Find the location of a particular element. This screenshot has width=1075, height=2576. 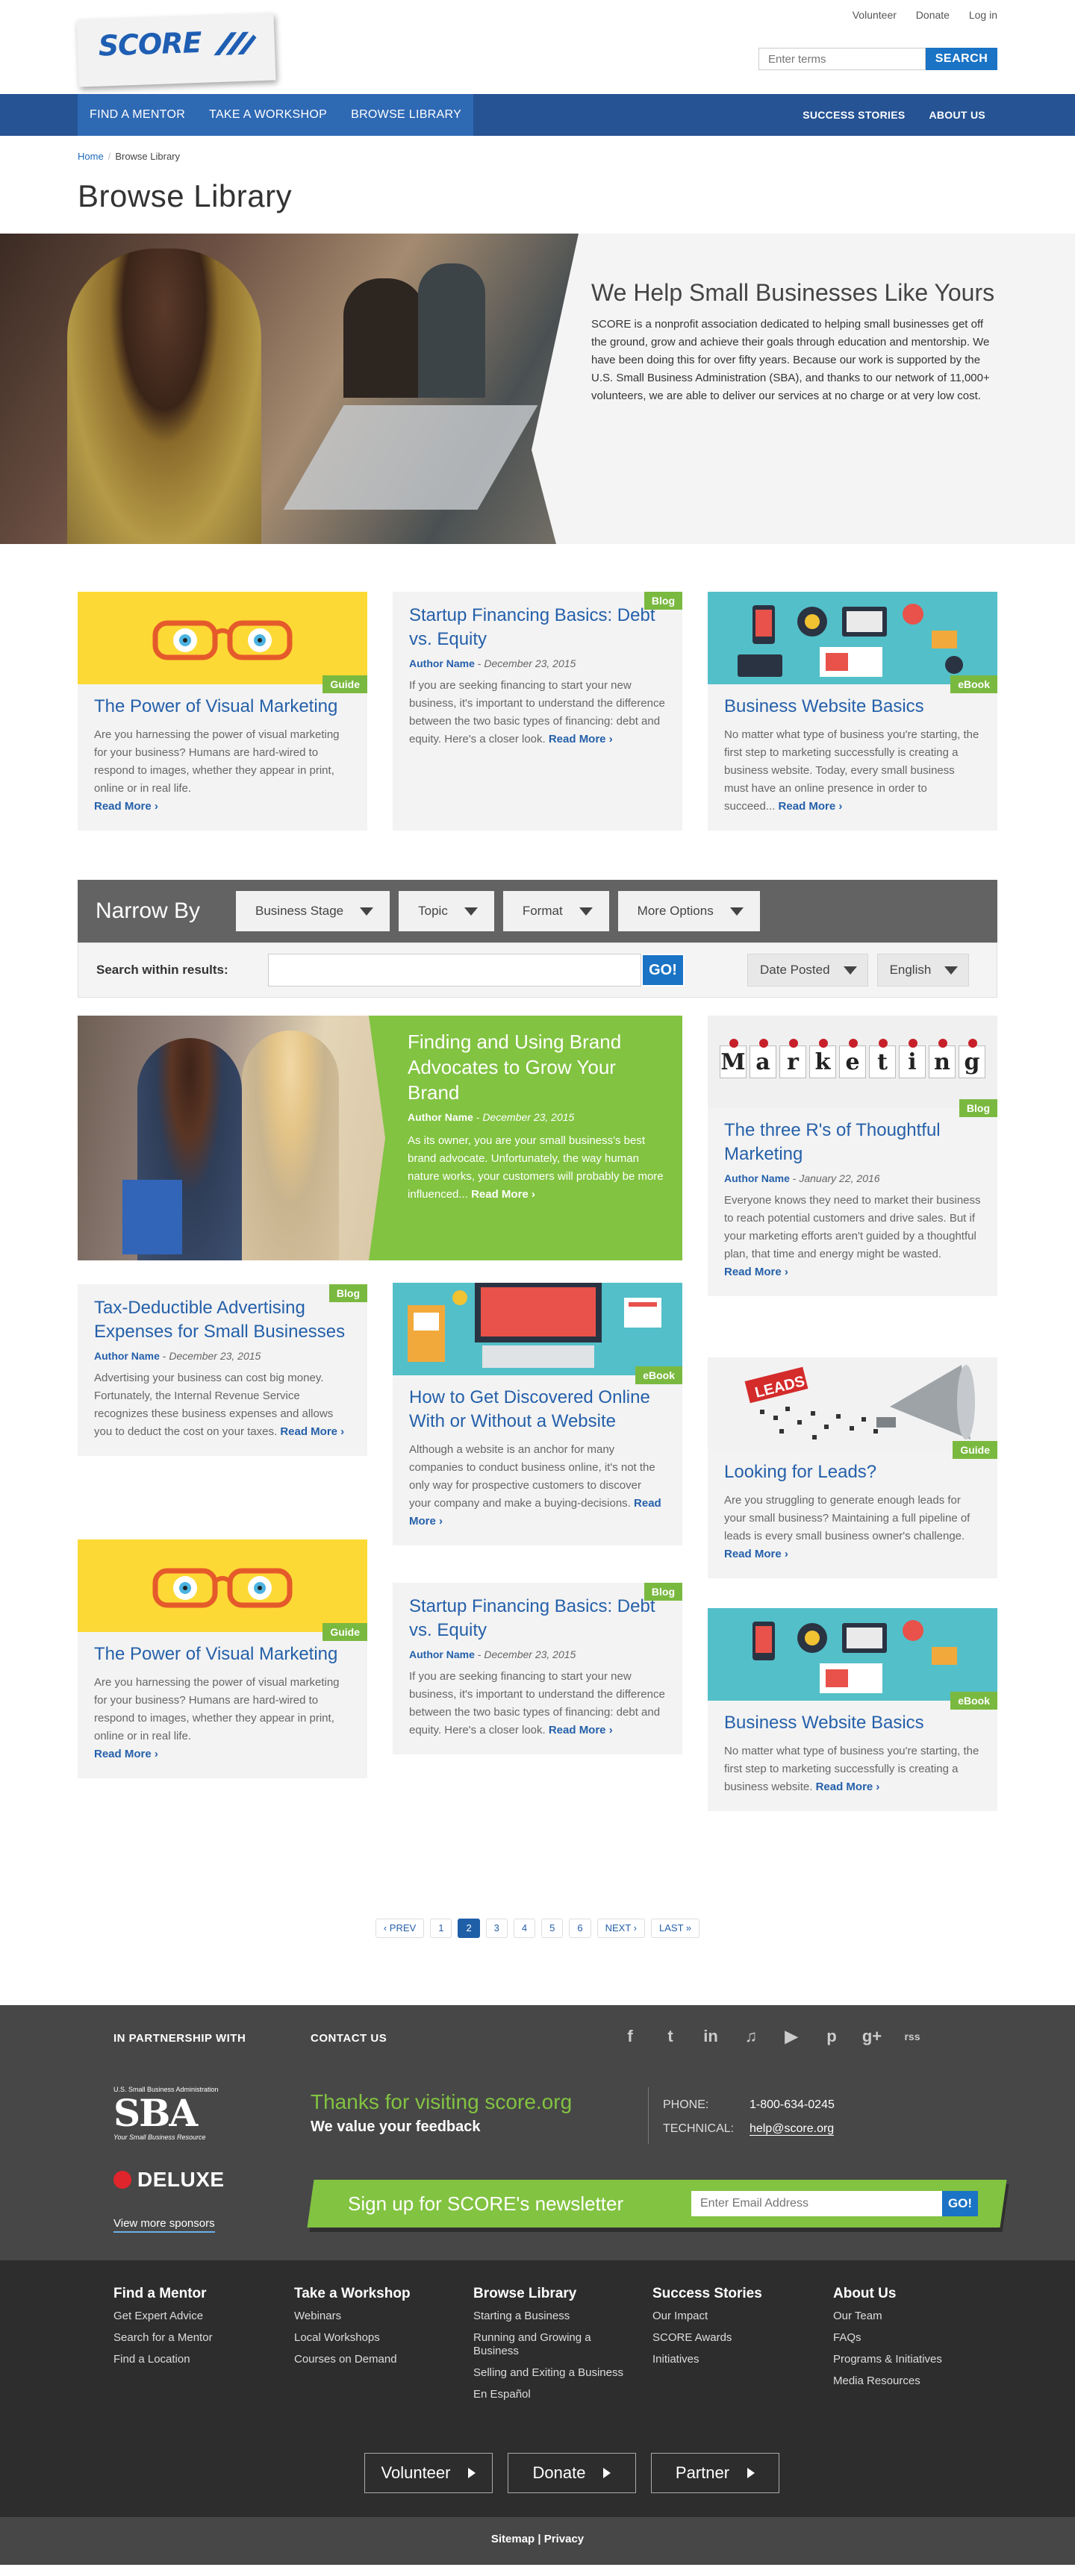

donate-link: Donate is located at coordinates (933, 15).